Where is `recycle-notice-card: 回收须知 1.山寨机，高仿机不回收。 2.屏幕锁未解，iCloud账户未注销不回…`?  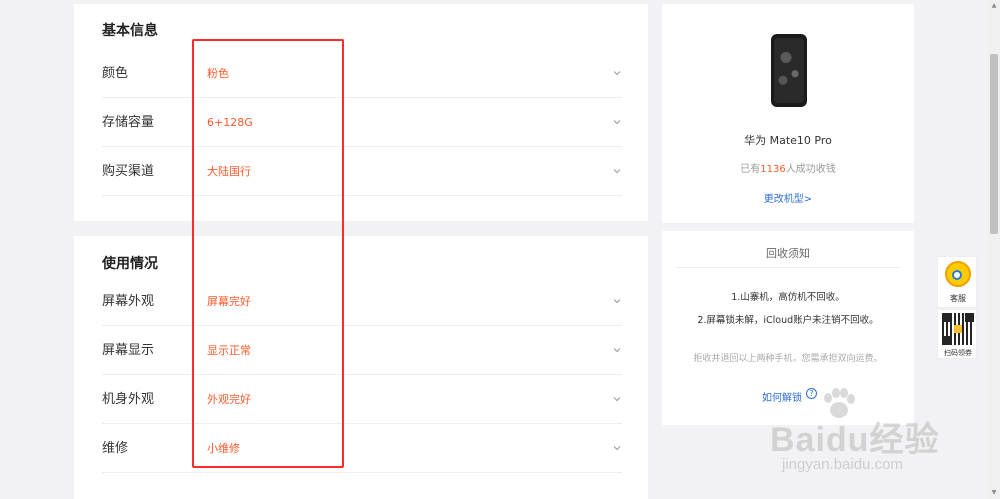 recycle-notice-card: 回收须知 1.山寨机，高仿机不回收。 2.屏幕锁未解，iCloud账户未注销不回… is located at coordinates (788, 328).